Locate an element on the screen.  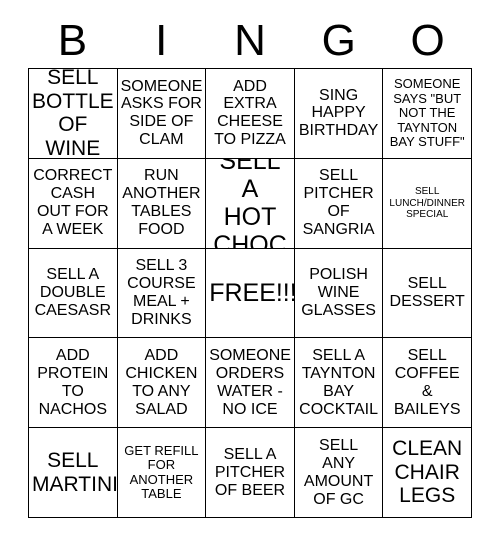
bingo-cell-label: SELL A TAYNTON BAY COCKTAIL is located at coordinates (338, 382).